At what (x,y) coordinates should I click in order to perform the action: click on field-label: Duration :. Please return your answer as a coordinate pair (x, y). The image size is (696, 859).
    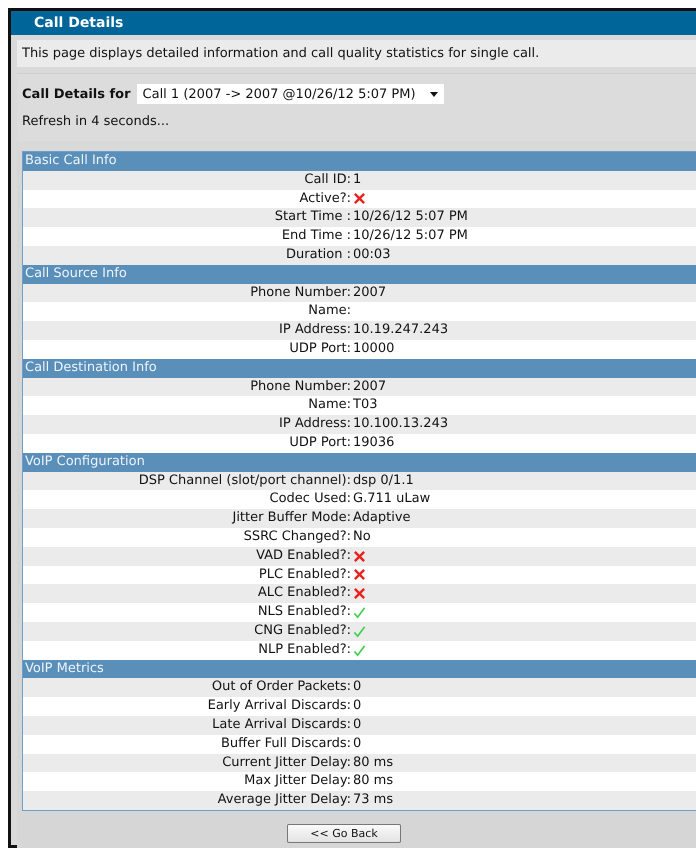
    Looking at the image, I should click on (318, 255).